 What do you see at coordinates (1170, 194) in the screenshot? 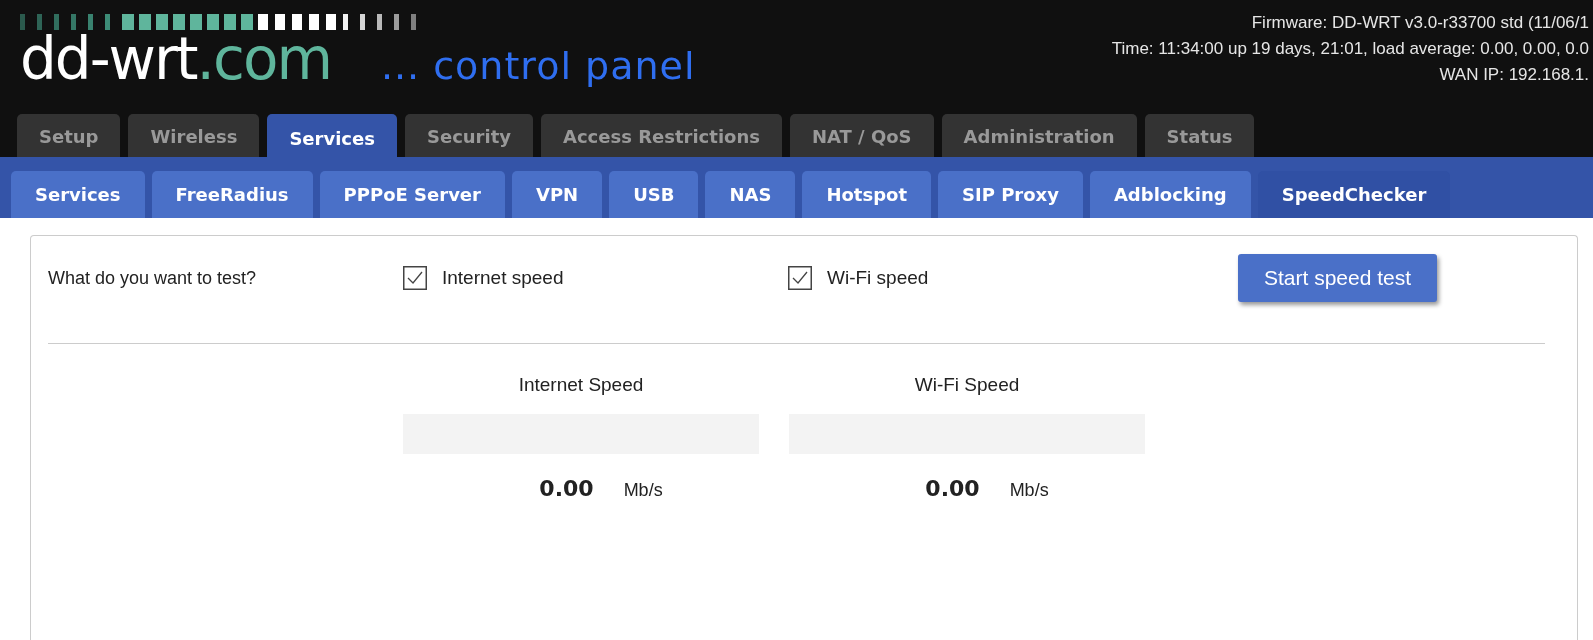
I see `sub-tab: Adblocking` at bounding box center [1170, 194].